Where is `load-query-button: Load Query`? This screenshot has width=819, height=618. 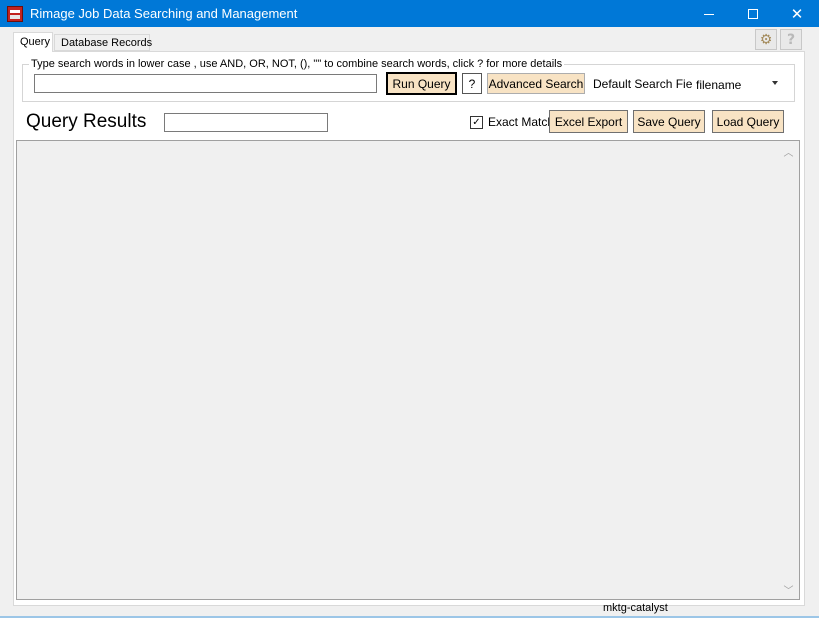 load-query-button: Load Query is located at coordinates (748, 121).